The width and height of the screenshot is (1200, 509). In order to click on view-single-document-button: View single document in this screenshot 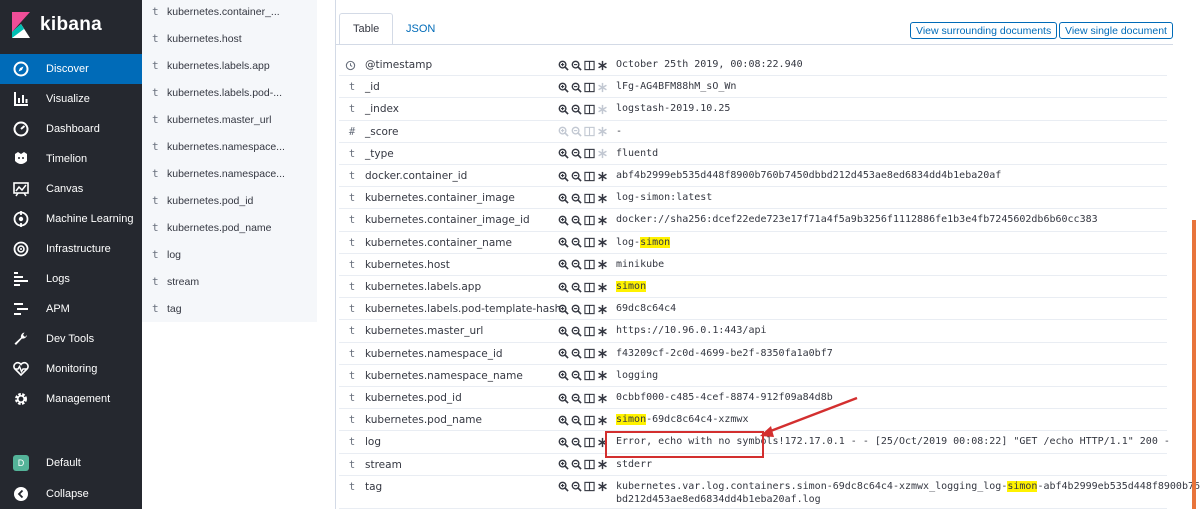, I will do `click(1116, 30)`.